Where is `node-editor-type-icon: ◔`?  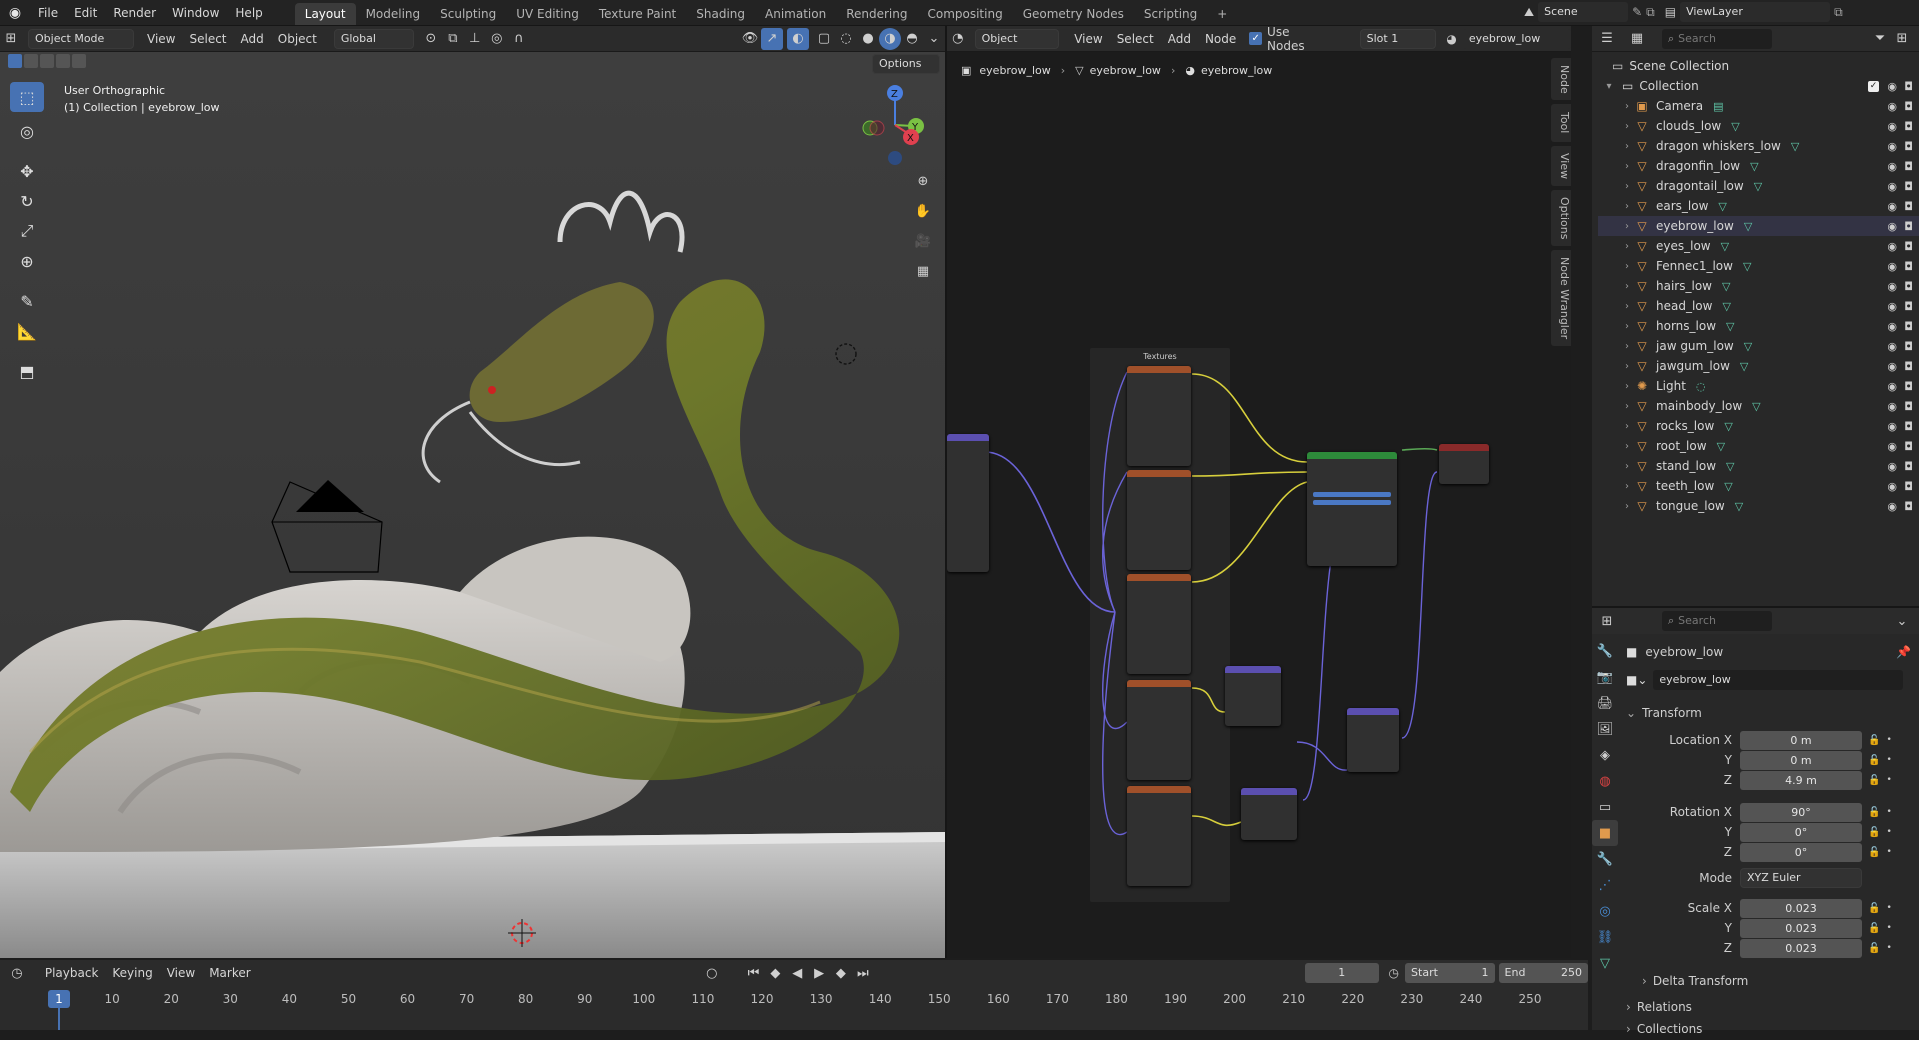
node-editor-type-icon: ◔ is located at coordinates (958, 39).